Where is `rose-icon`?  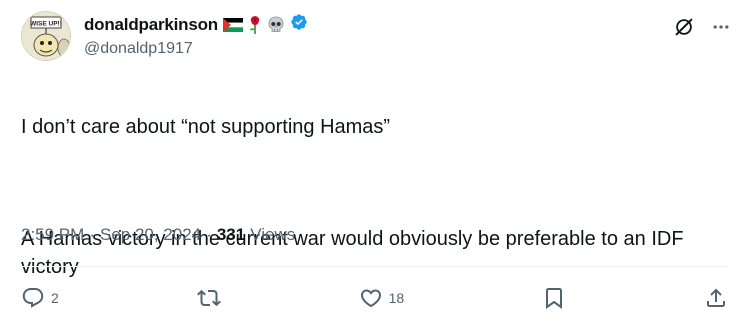
rose-icon is located at coordinates (255, 25).